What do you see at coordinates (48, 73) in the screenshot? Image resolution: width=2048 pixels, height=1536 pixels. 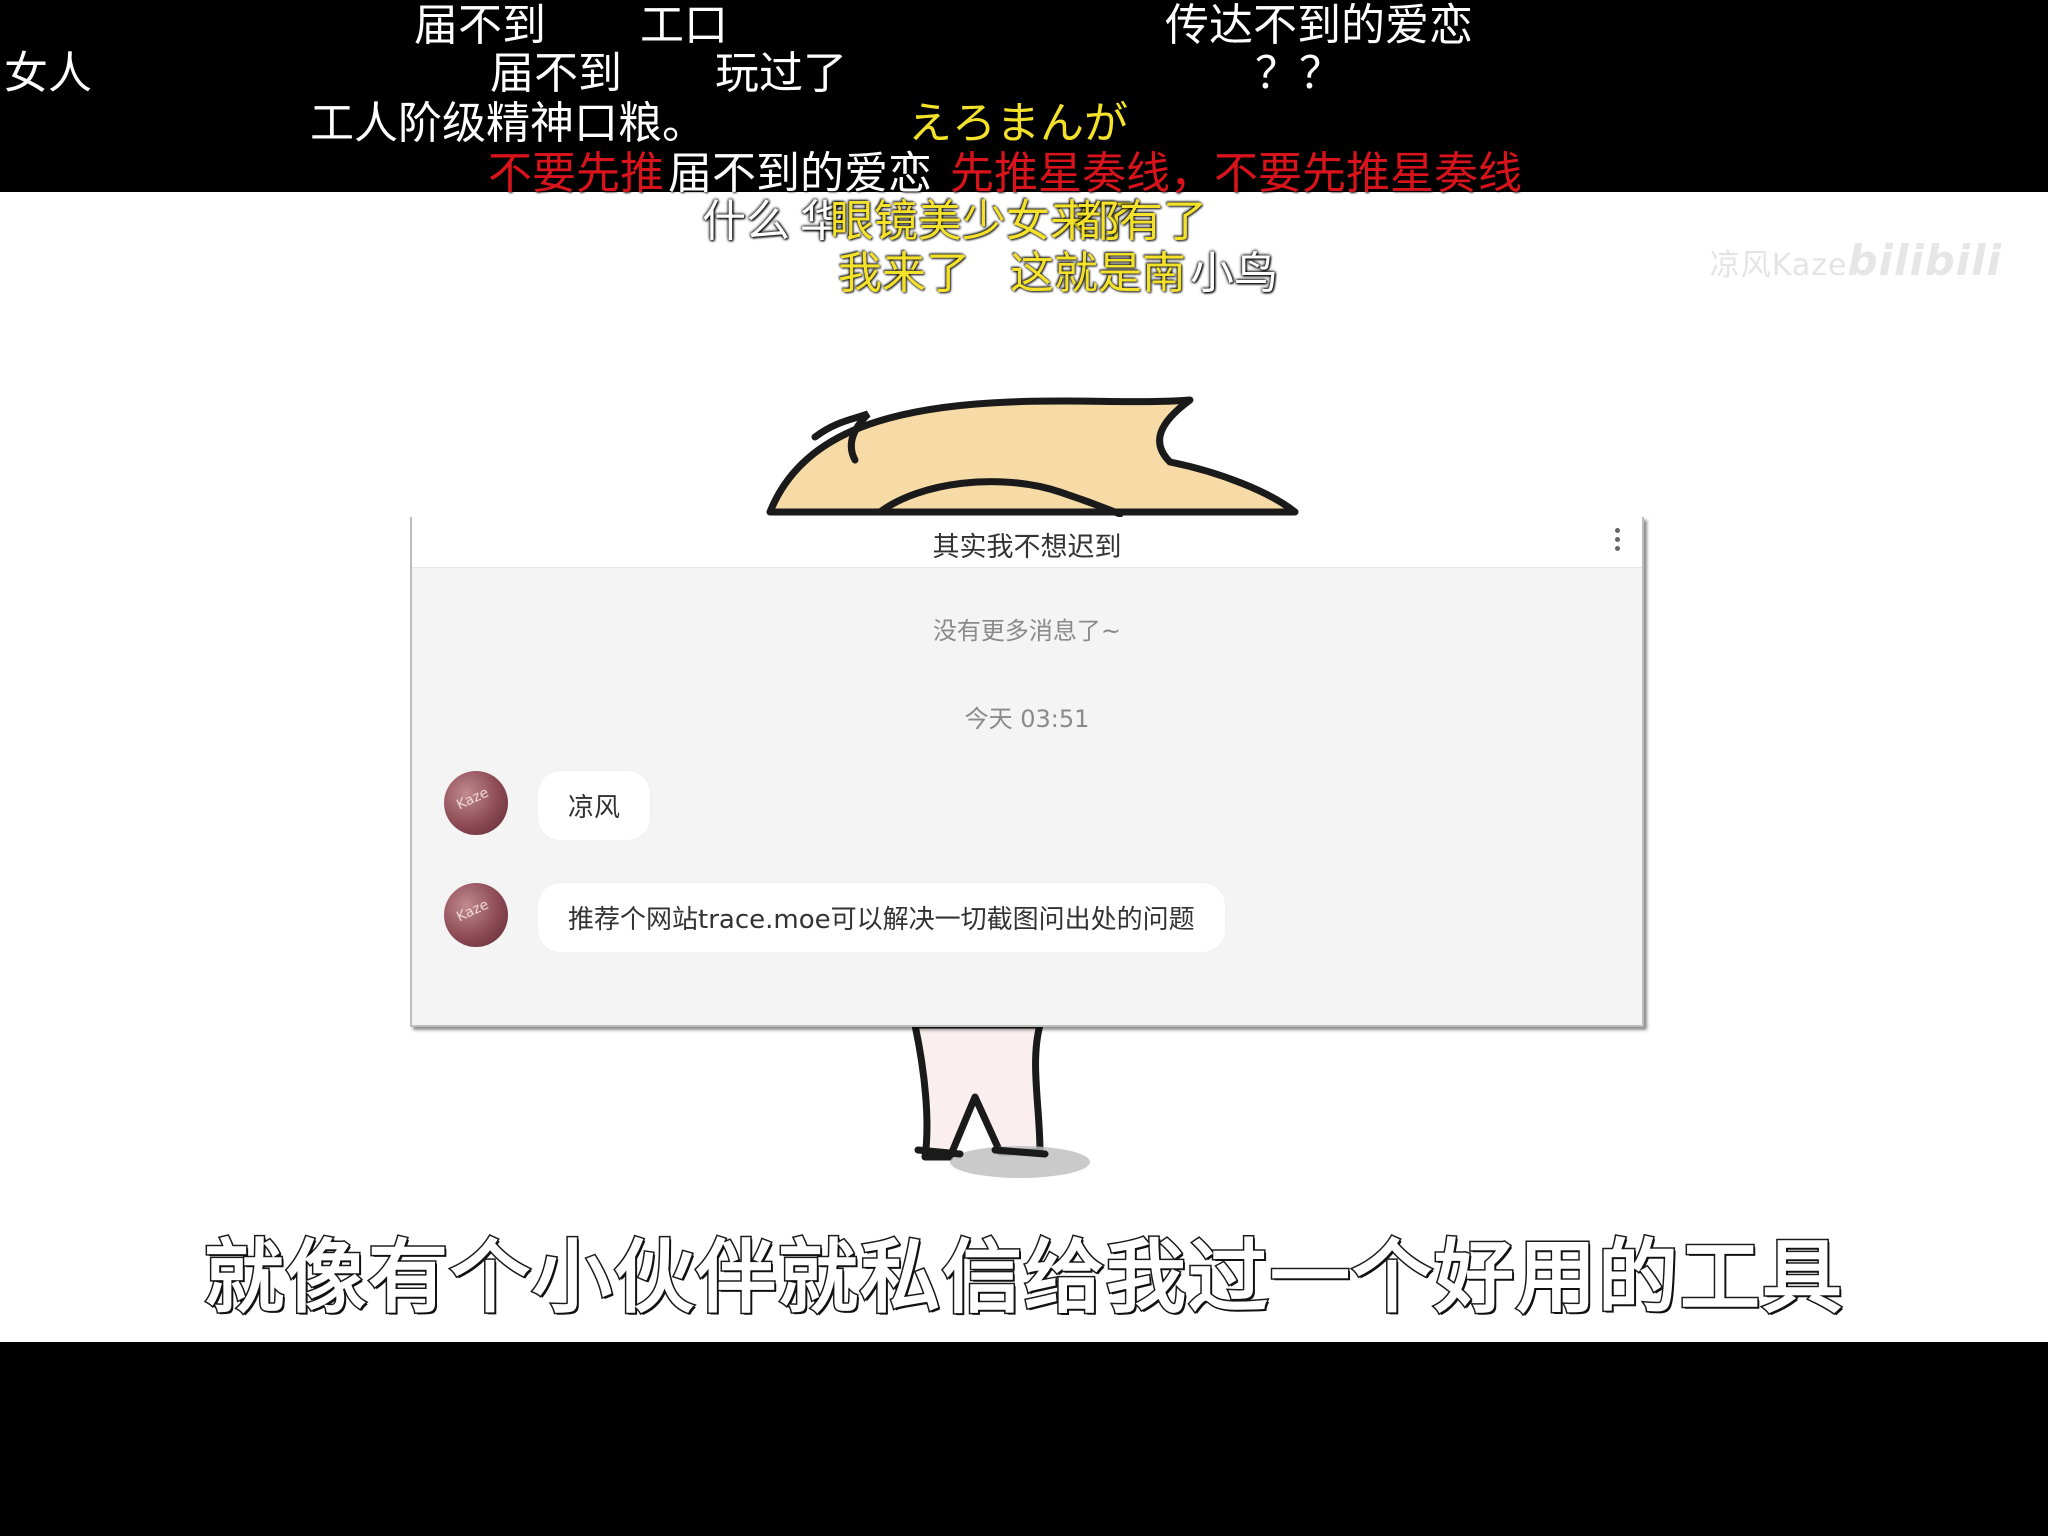 I see `danmaku-comment: 女人` at bounding box center [48, 73].